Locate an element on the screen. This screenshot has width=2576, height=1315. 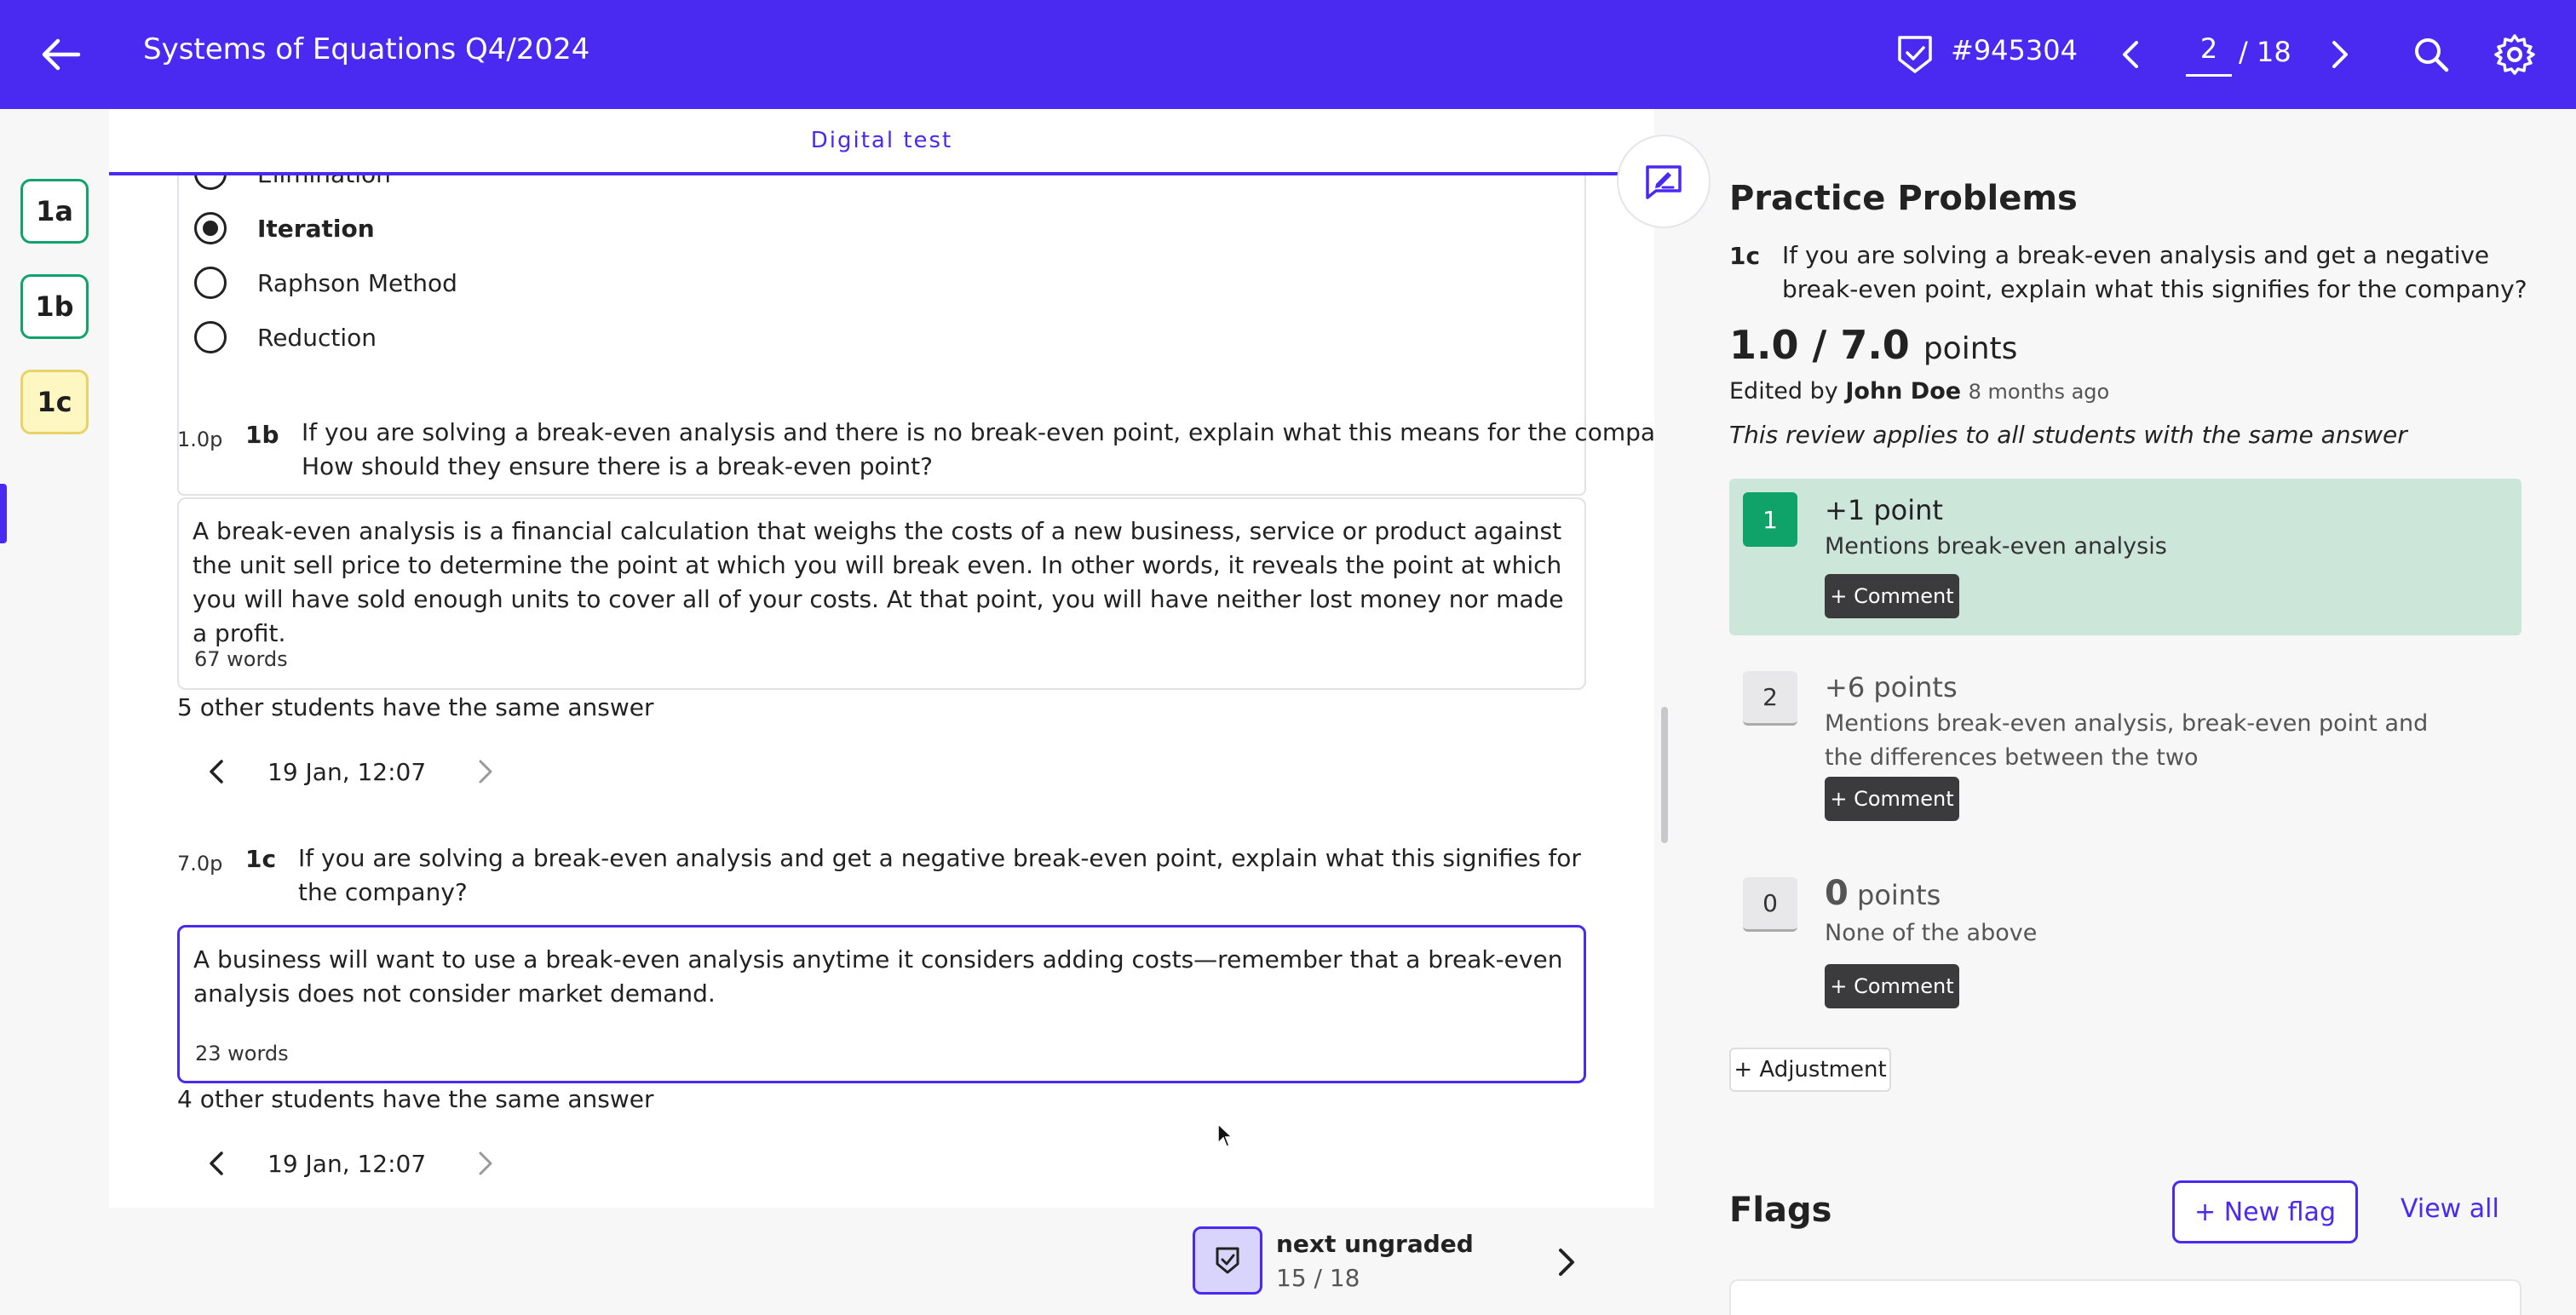
search-icon is located at coordinates (2431, 54).